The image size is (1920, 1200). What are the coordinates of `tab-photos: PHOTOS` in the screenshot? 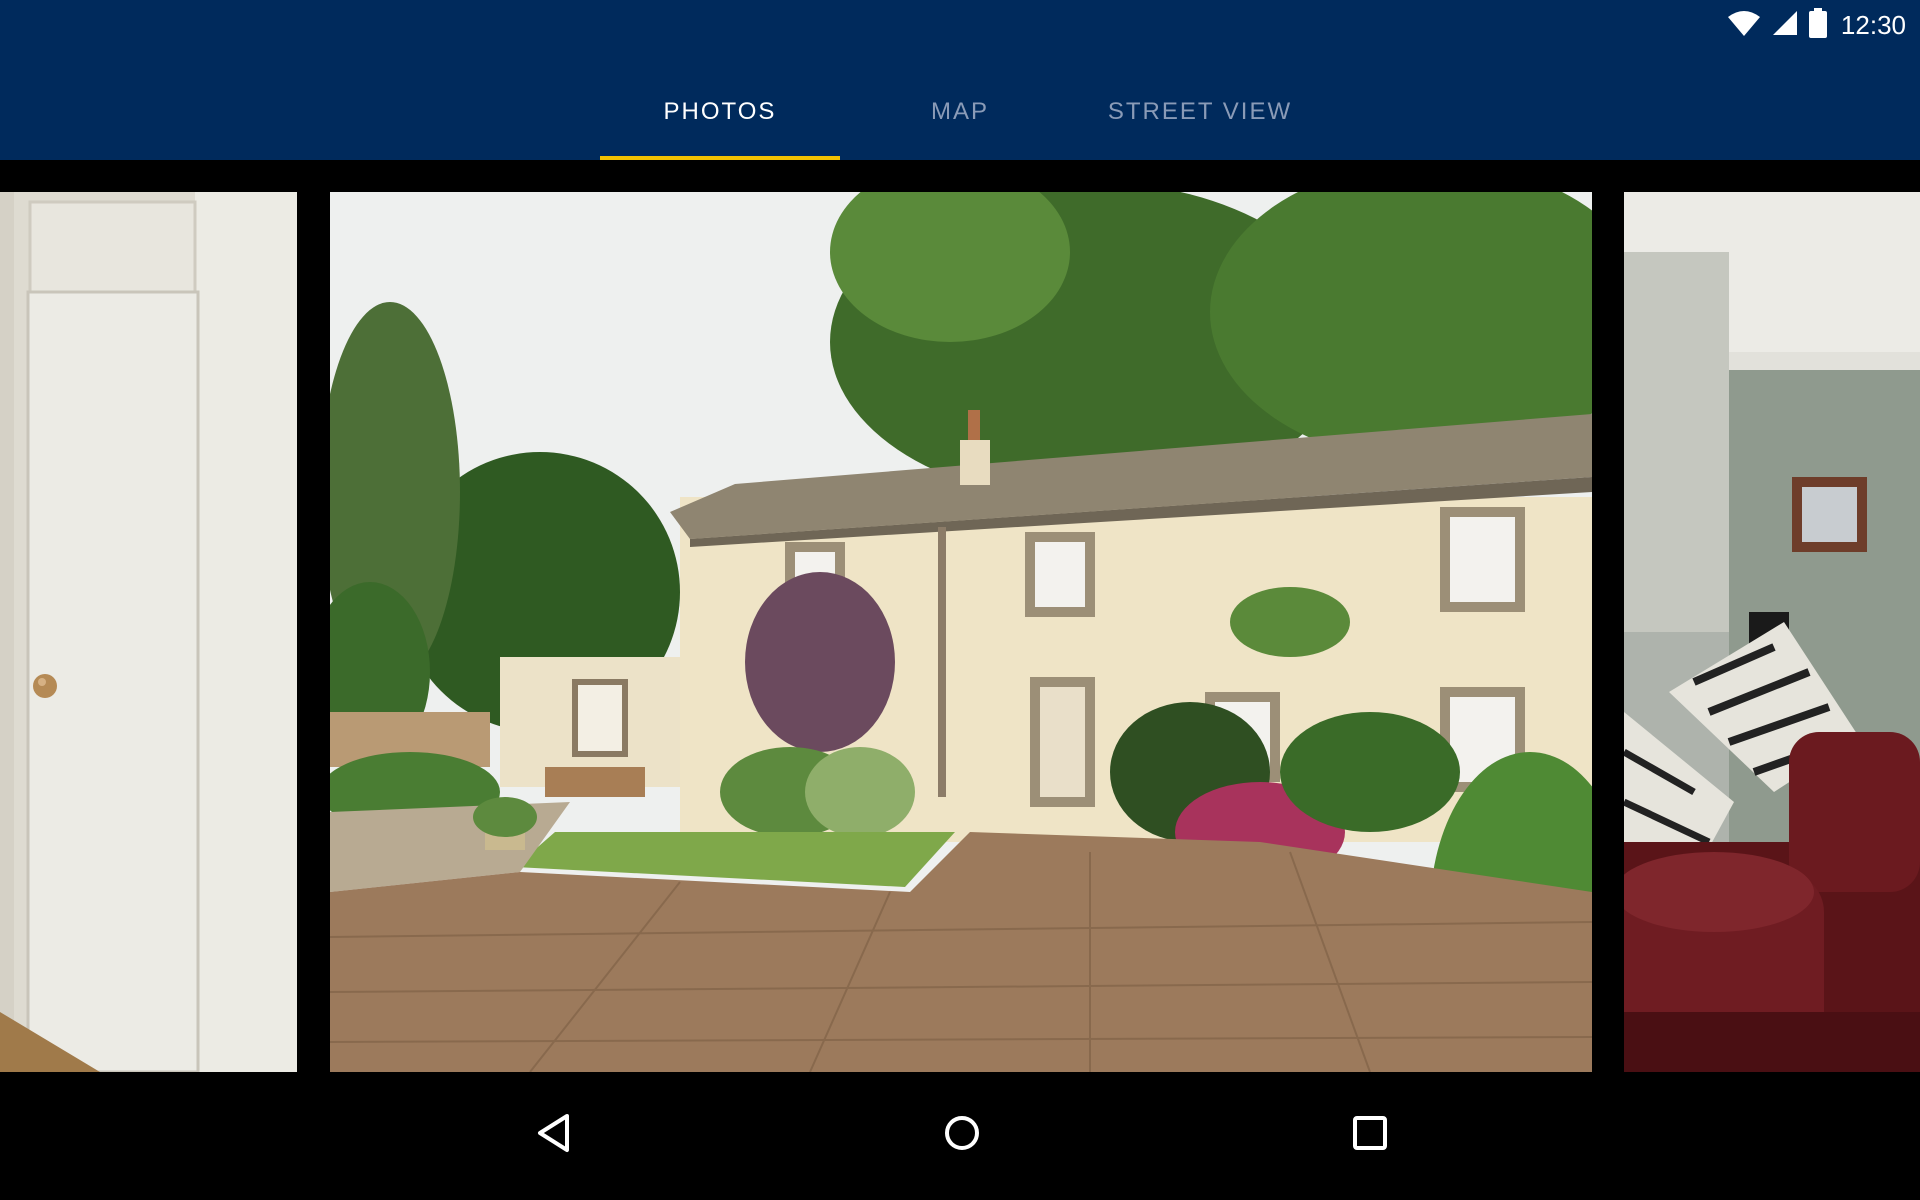 It's located at (720, 118).